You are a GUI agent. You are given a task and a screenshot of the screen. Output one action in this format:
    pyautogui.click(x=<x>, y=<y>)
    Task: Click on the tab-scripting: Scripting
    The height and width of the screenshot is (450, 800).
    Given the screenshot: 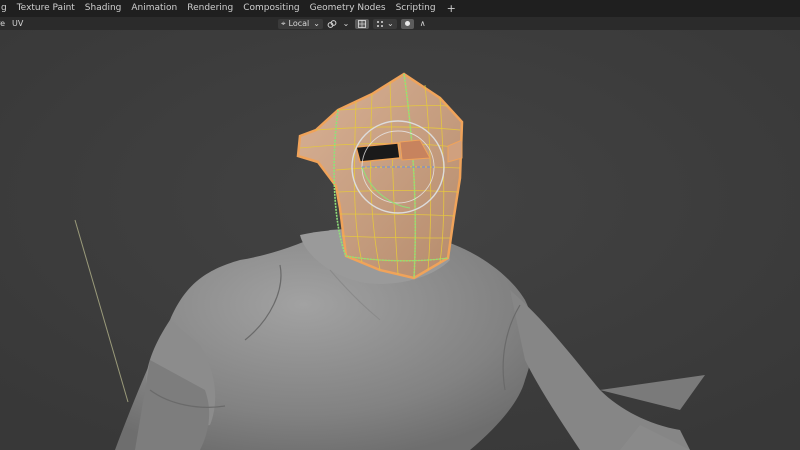 What is the action you would take?
    pyautogui.click(x=416, y=8)
    